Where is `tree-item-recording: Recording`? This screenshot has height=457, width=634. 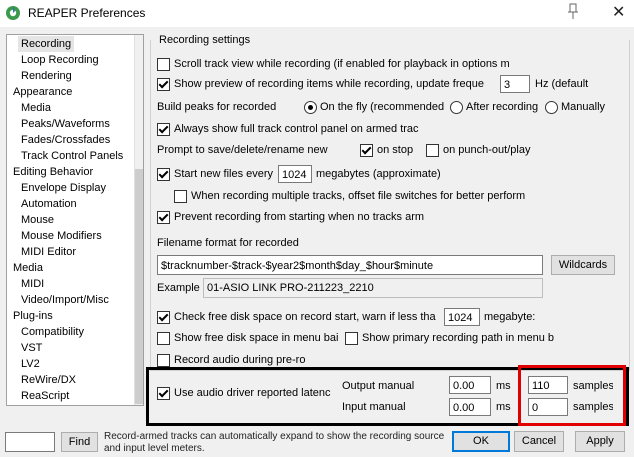
tree-item-recording: Recording is located at coordinates (46, 44).